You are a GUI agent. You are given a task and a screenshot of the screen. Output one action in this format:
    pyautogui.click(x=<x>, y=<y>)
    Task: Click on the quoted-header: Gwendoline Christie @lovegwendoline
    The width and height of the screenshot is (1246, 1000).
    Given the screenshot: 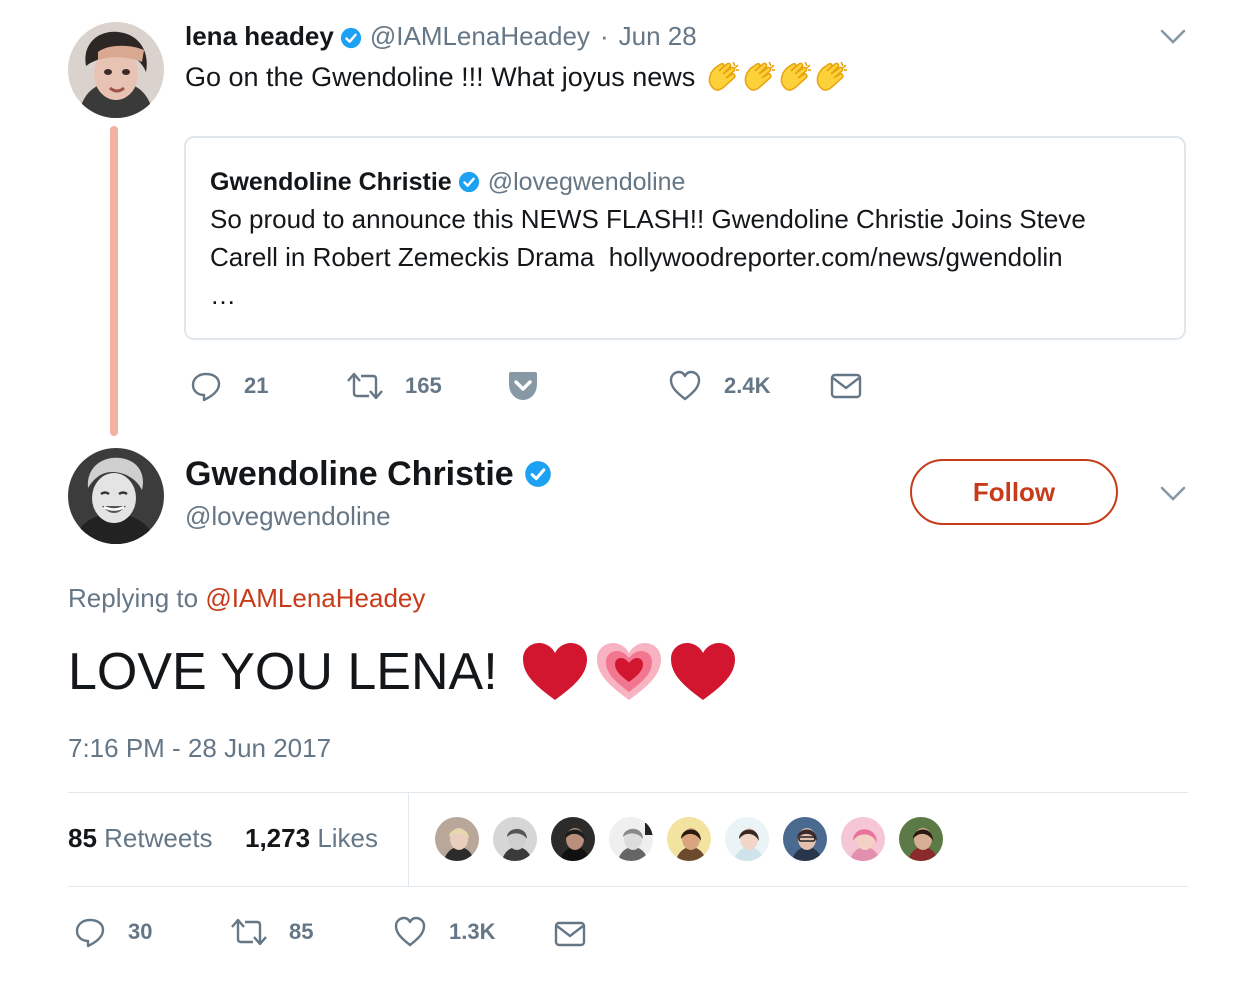 What is the action you would take?
    pyautogui.click(x=447, y=182)
    